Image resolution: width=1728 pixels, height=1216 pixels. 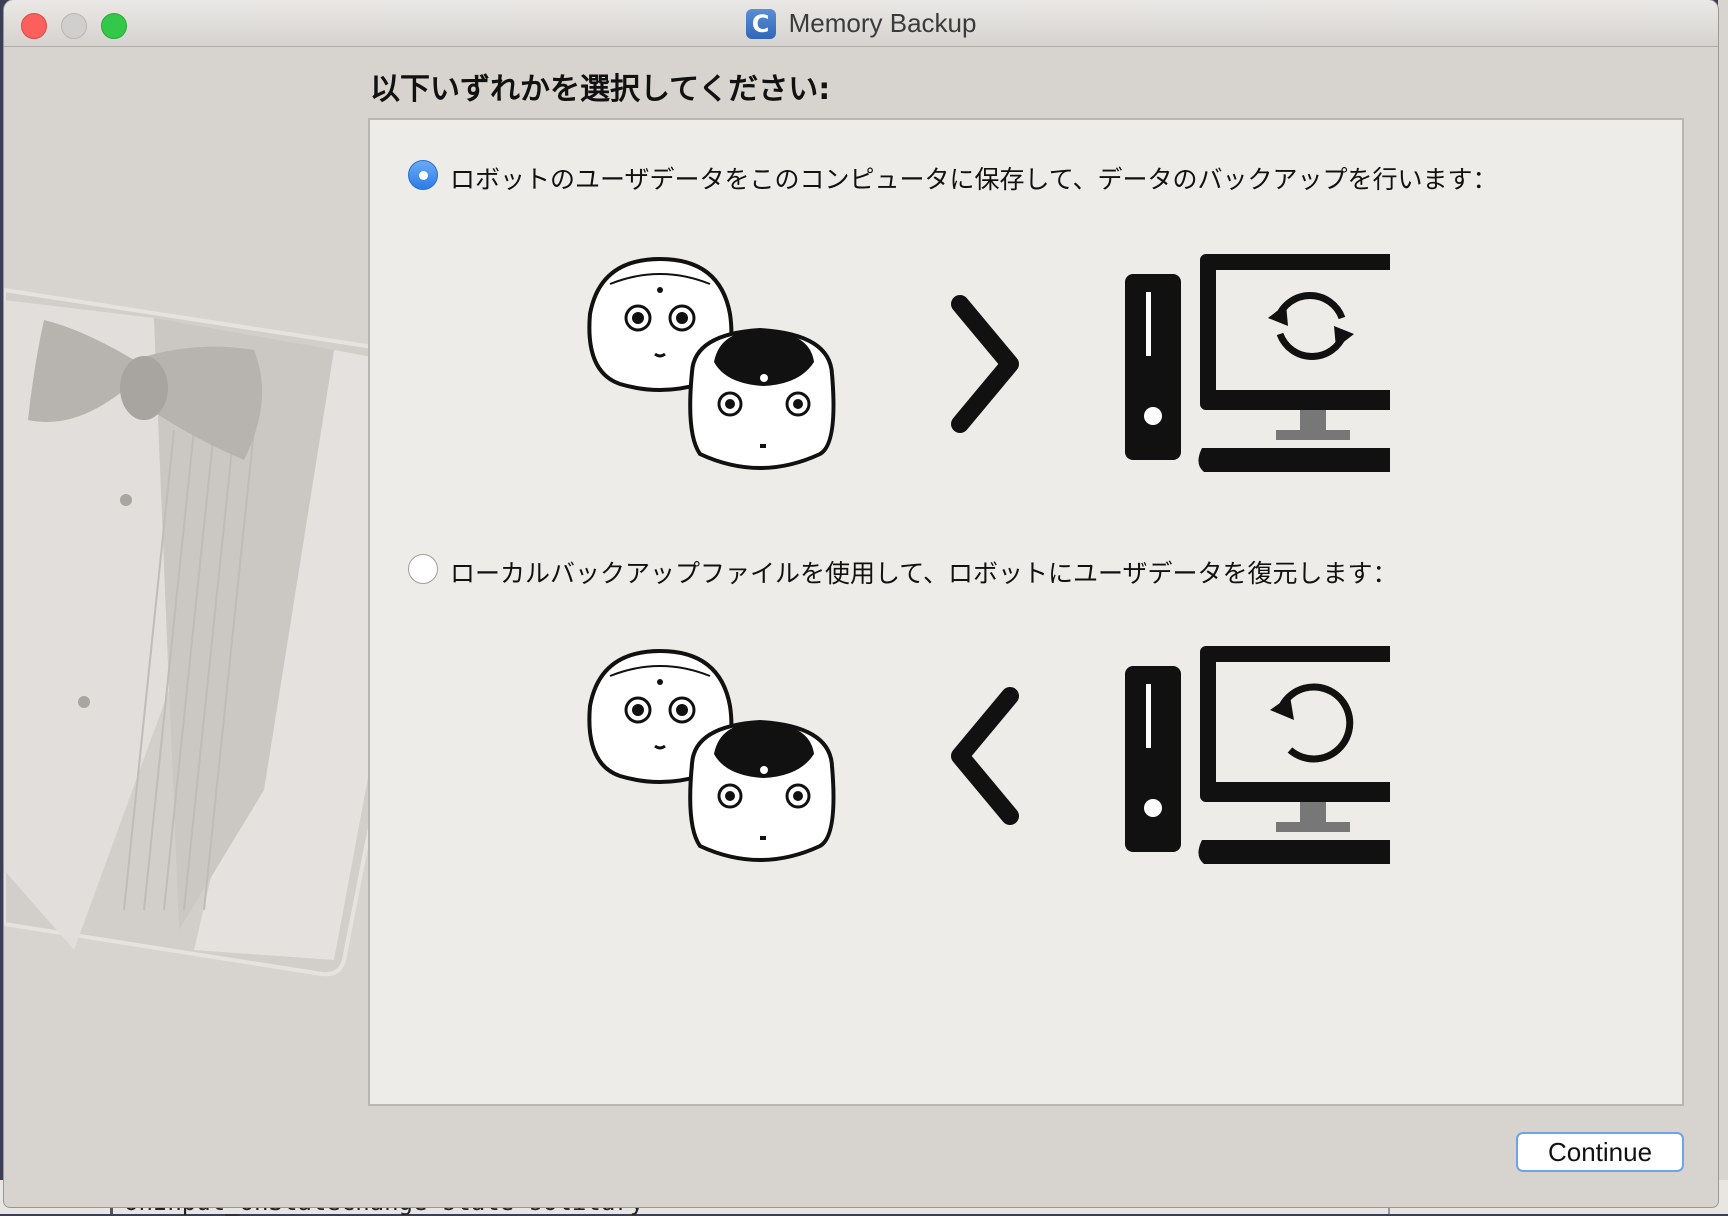 I want to click on background-window-edge, so click(x=1723, y=607).